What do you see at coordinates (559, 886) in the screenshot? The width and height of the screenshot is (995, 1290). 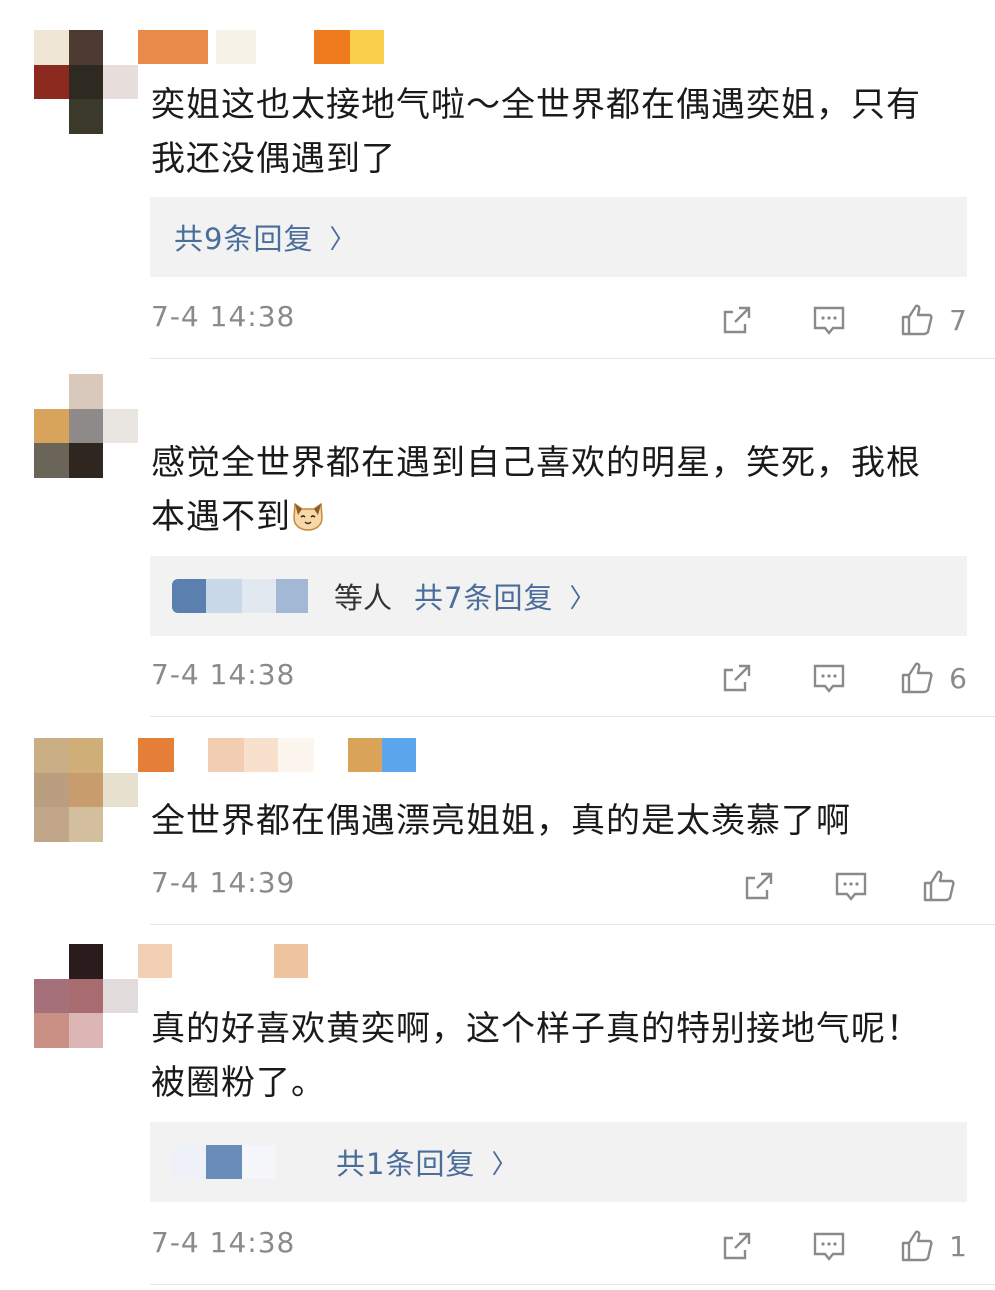 I see `comment-meta: 7-4 14:39` at bounding box center [559, 886].